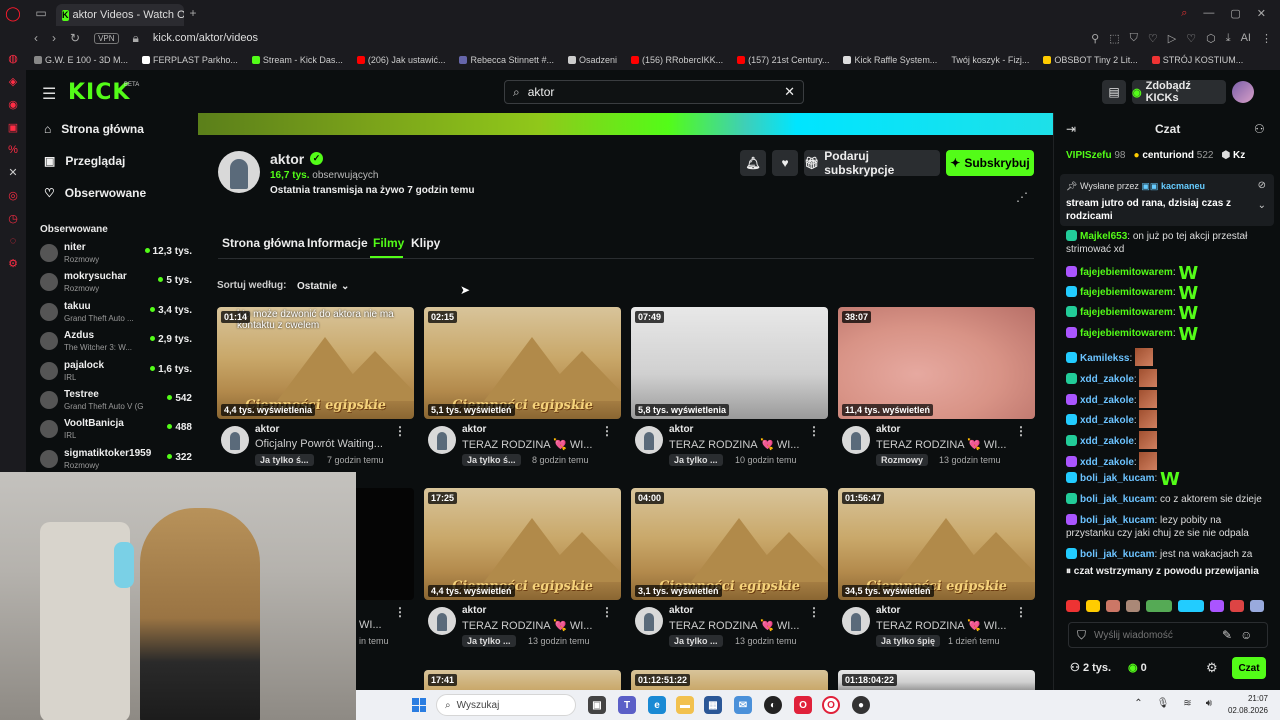 This screenshot has width=1280, height=720. What do you see at coordinates (1266, 38) in the screenshot?
I see `menu-icon: ⋮` at bounding box center [1266, 38].